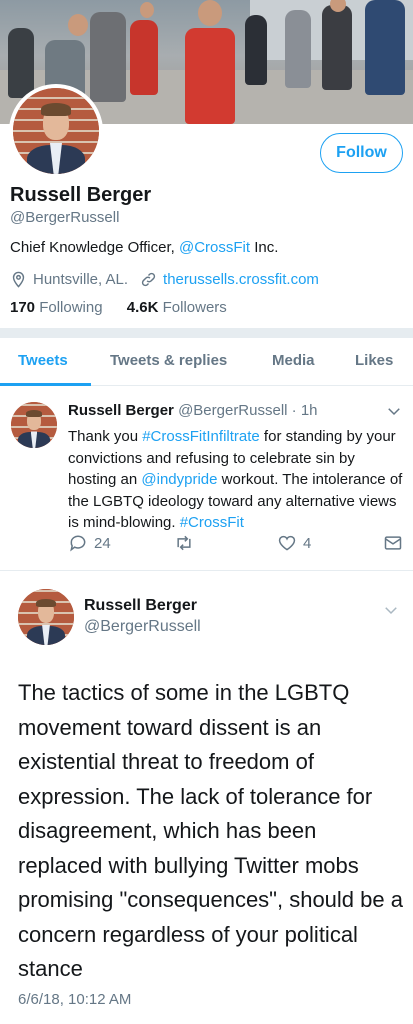 The image size is (413, 1024). Describe the element at coordinates (81, 279) in the screenshot. I see `profile-location: Huntsville, AL.` at that location.